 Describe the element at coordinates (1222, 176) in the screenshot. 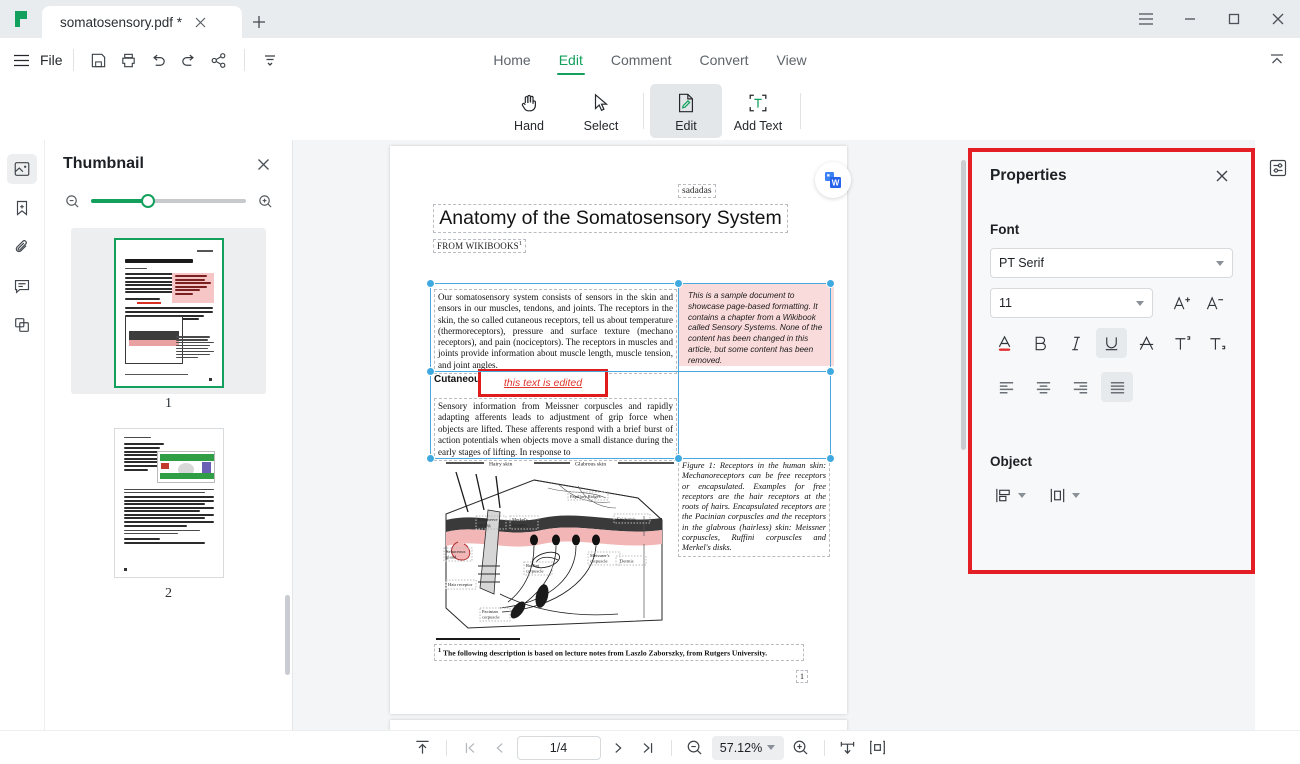

I see `close-properties-icon` at that location.